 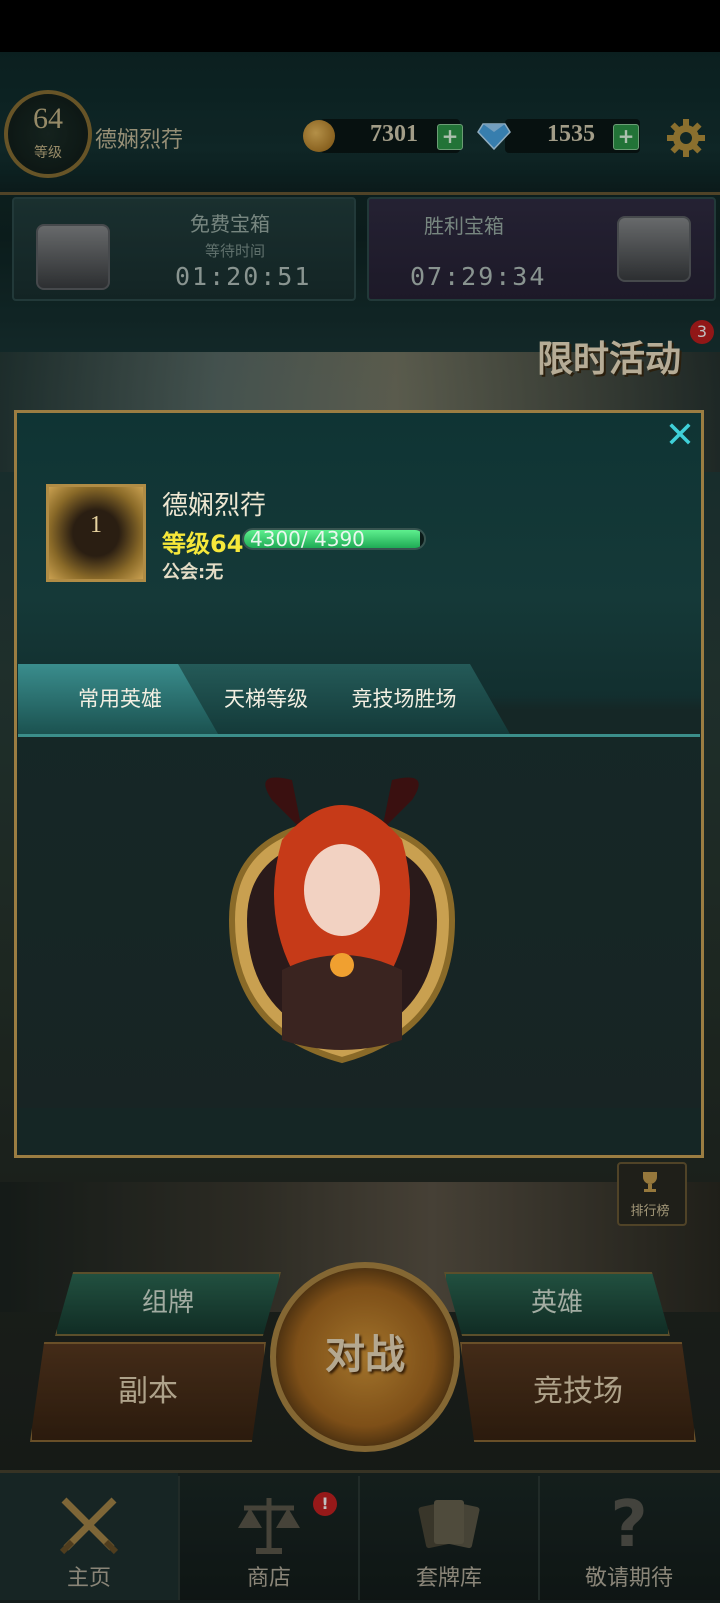 What do you see at coordinates (193, 572) in the screenshot?
I see `guild-label: 公会:无` at bounding box center [193, 572].